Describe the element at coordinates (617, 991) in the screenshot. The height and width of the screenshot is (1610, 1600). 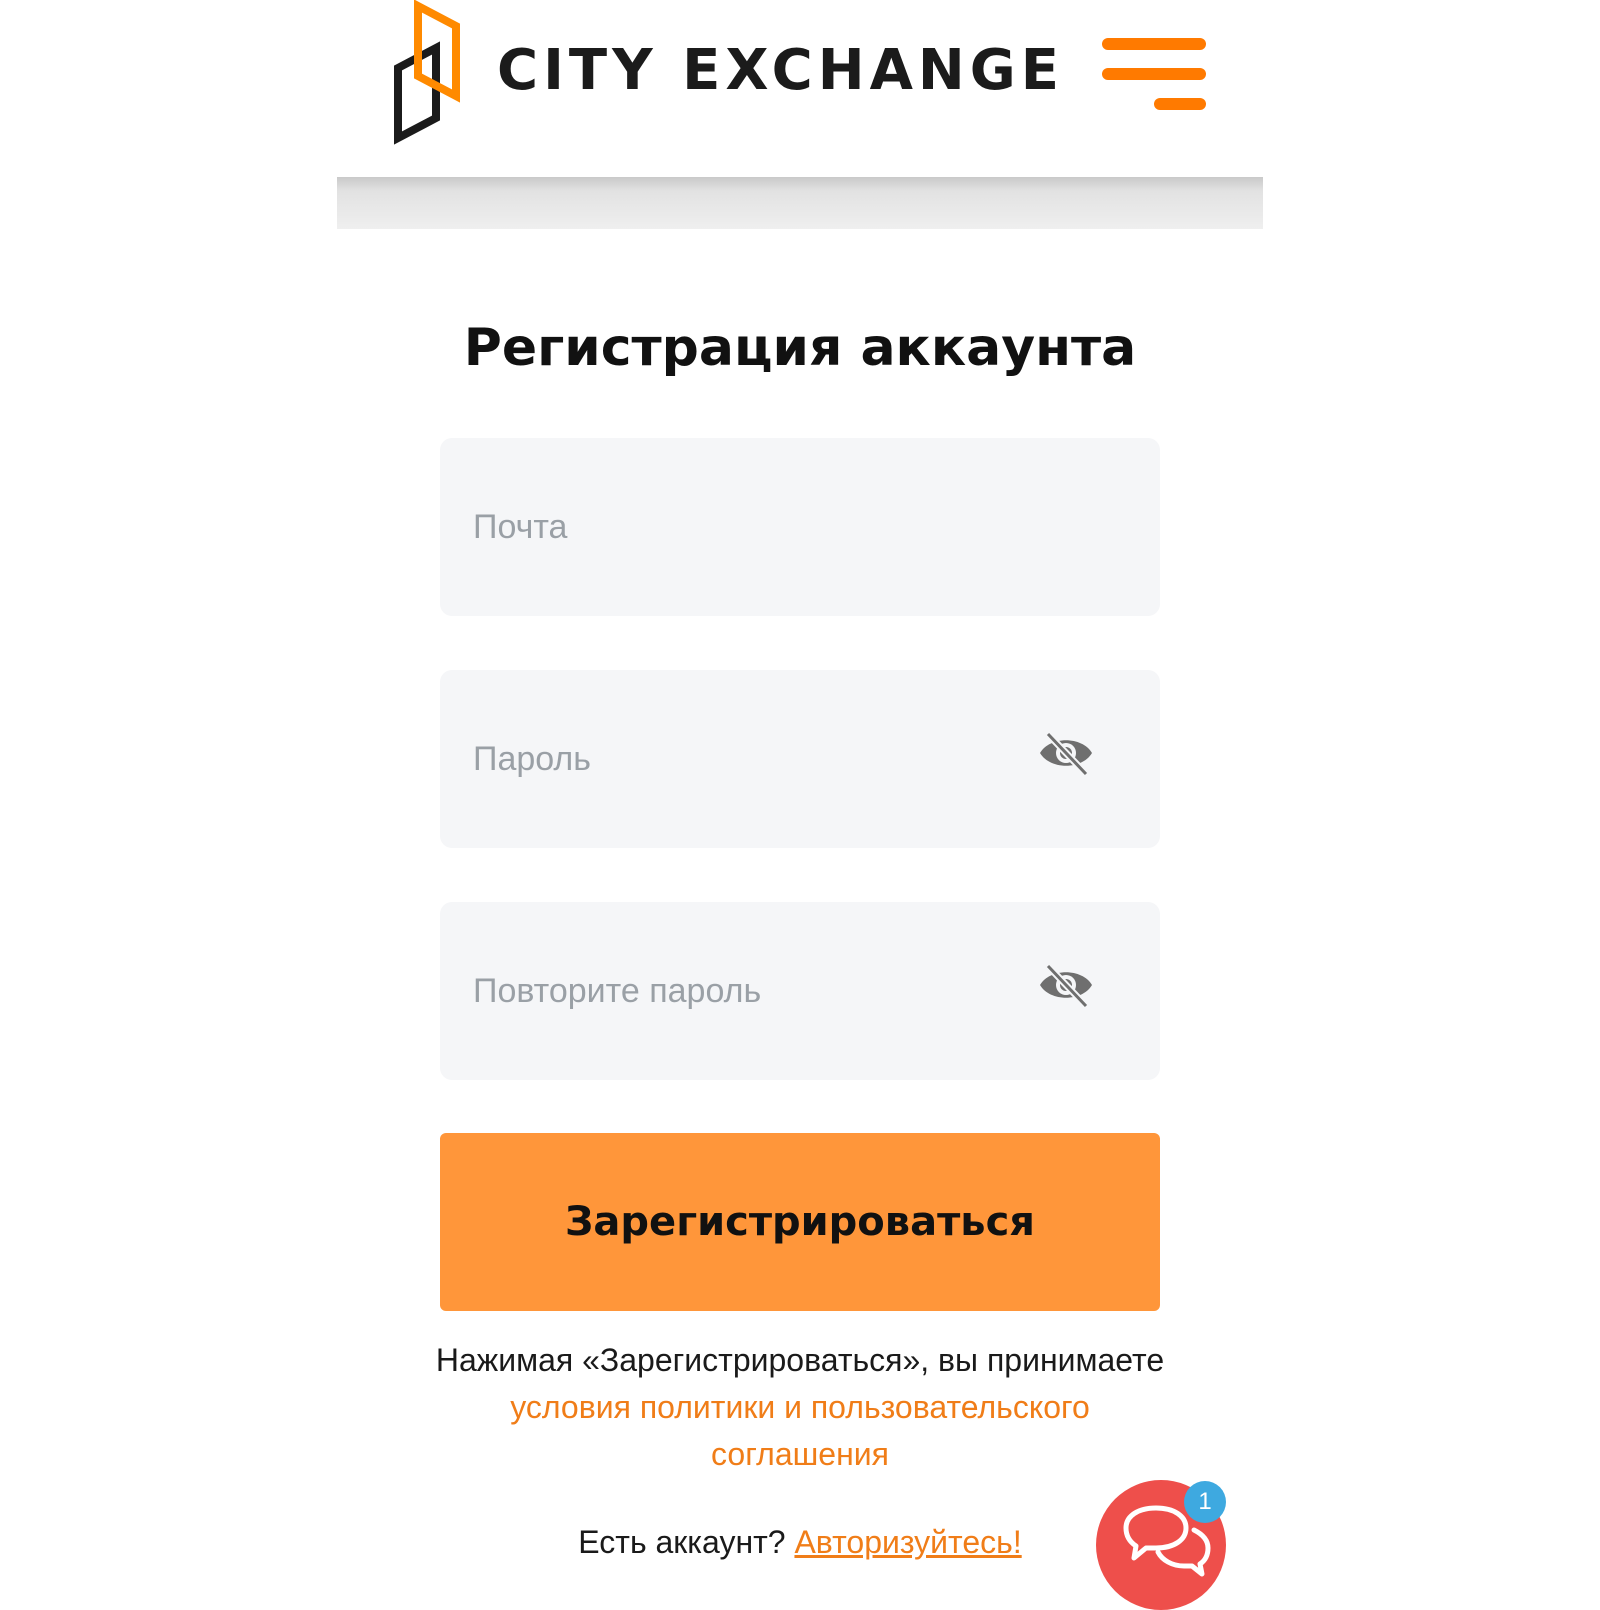
I see `repeat-password-placeholder: Повторите пароль` at that location.